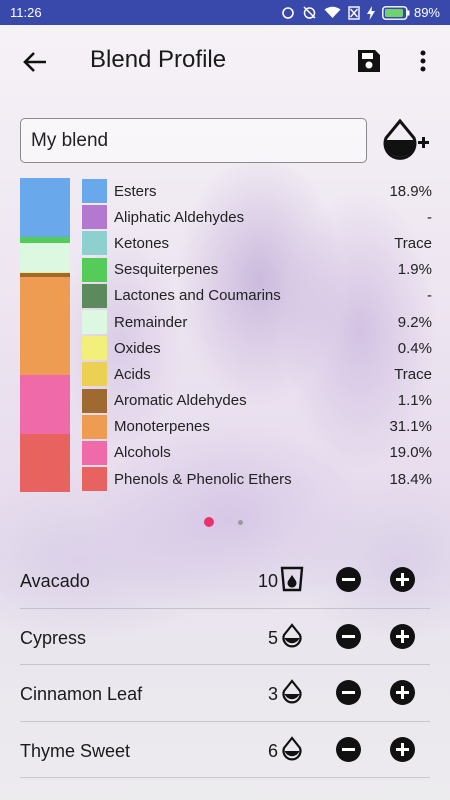  What do you see at coordinates (257, 191) in the screenshot?
I see `legend-row: Esters 18.9%` at bounding box center [257, 191].